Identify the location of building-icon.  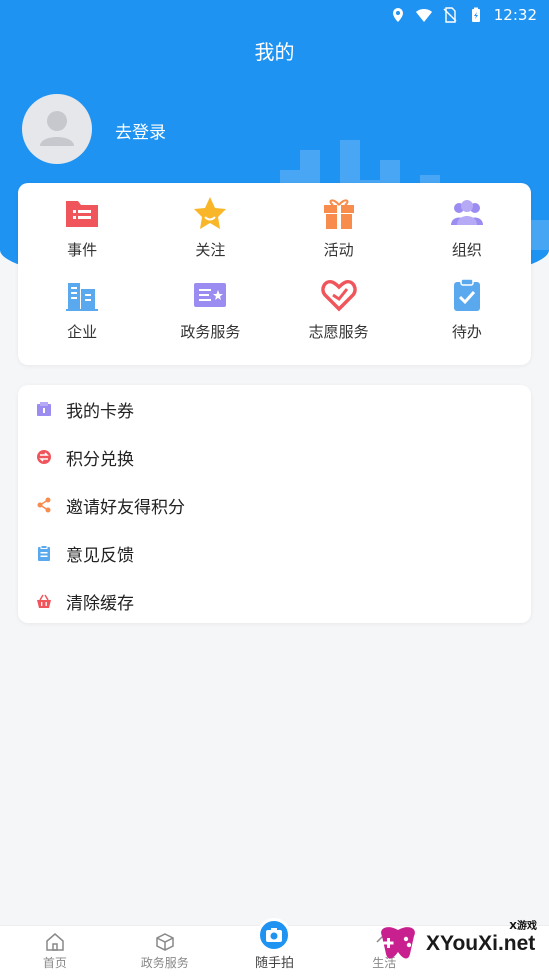
(82, 297).